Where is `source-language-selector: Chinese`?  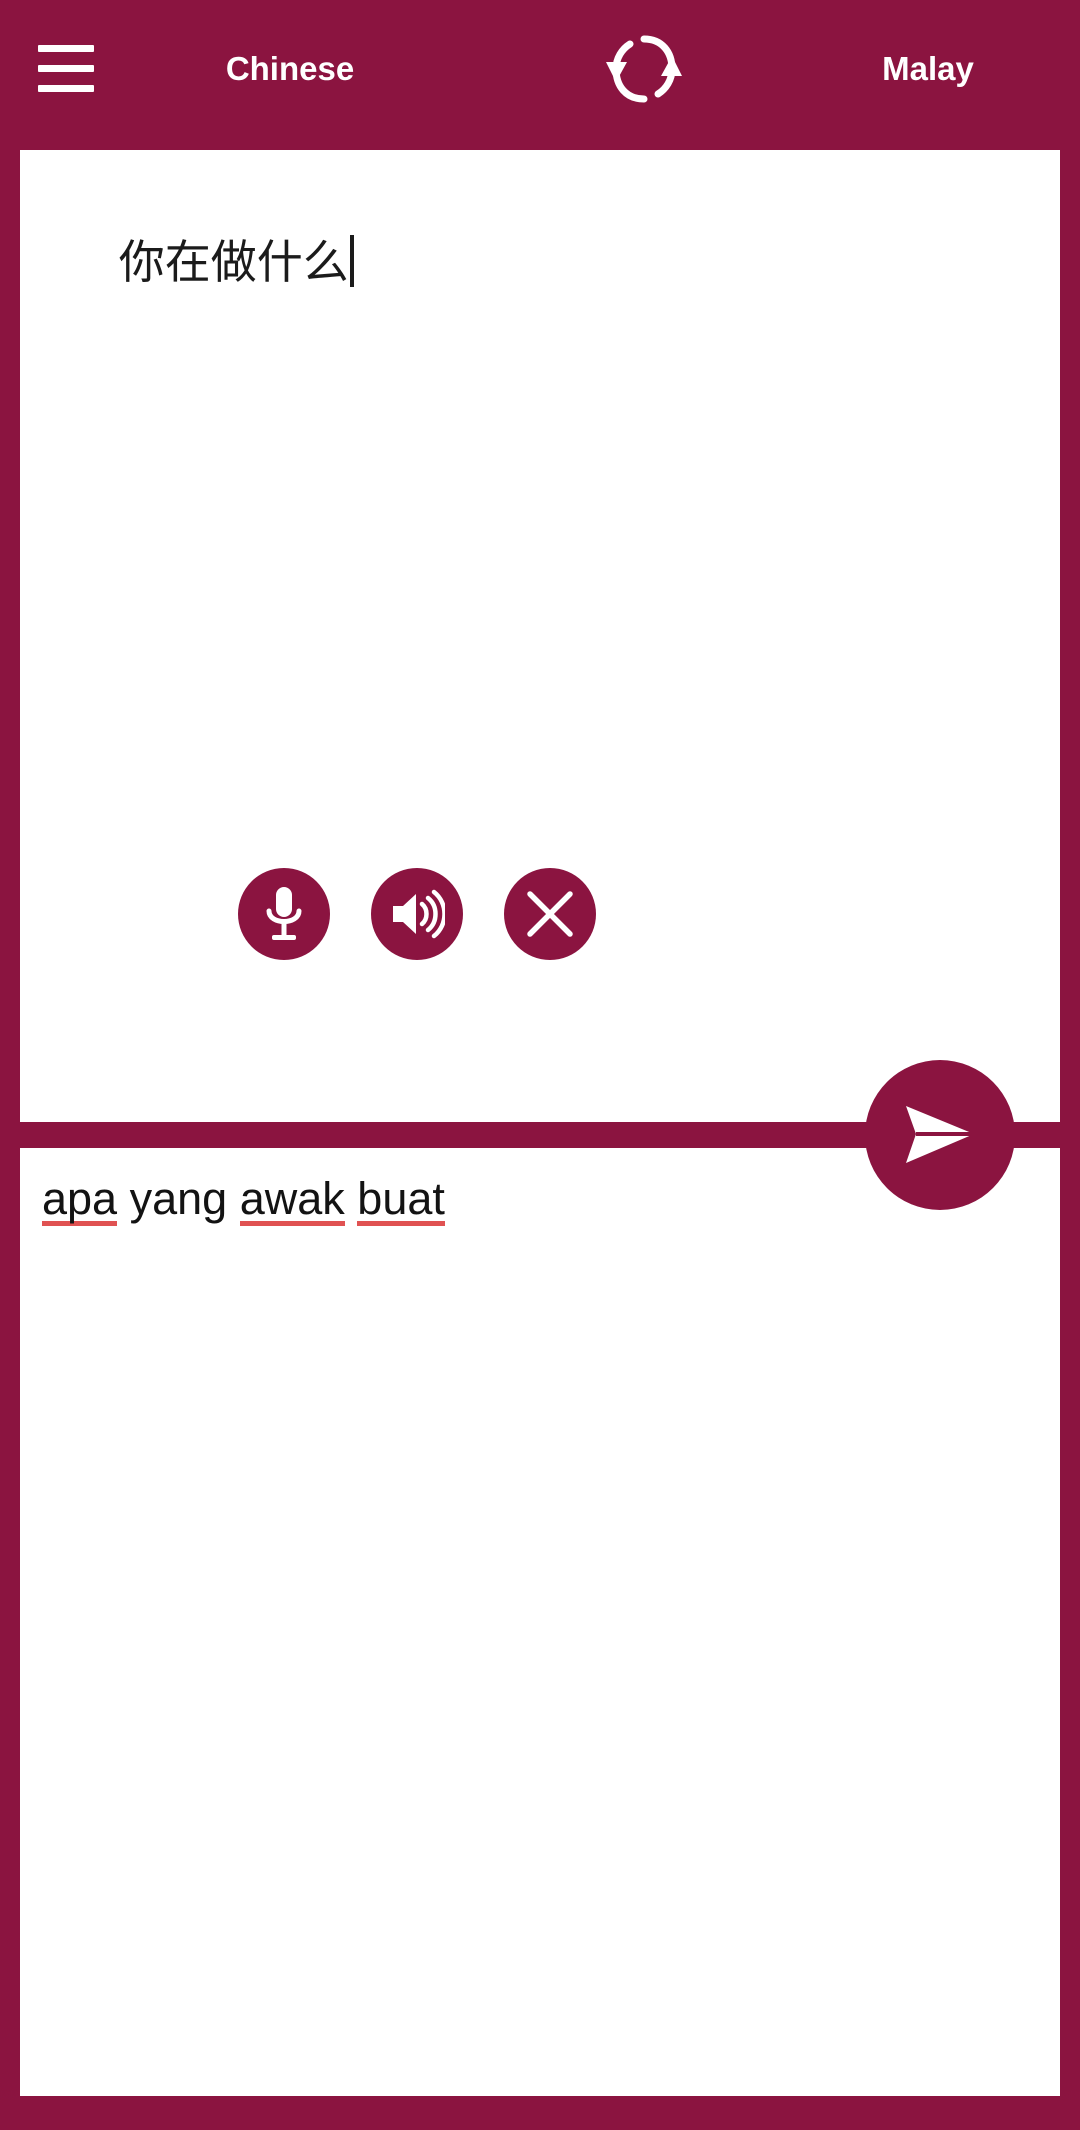
source-language-selector: Chinese is located at coordinates (290, 68).